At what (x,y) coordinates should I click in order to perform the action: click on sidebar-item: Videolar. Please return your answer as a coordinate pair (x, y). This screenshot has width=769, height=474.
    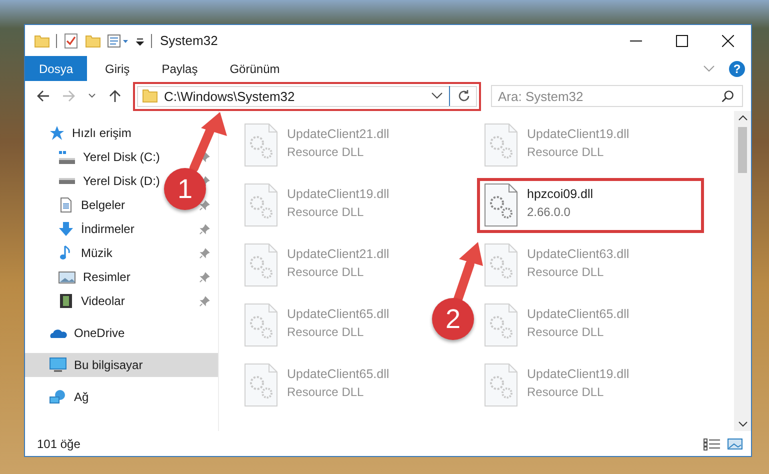
    Looking at the image, I should click on (110, 301).